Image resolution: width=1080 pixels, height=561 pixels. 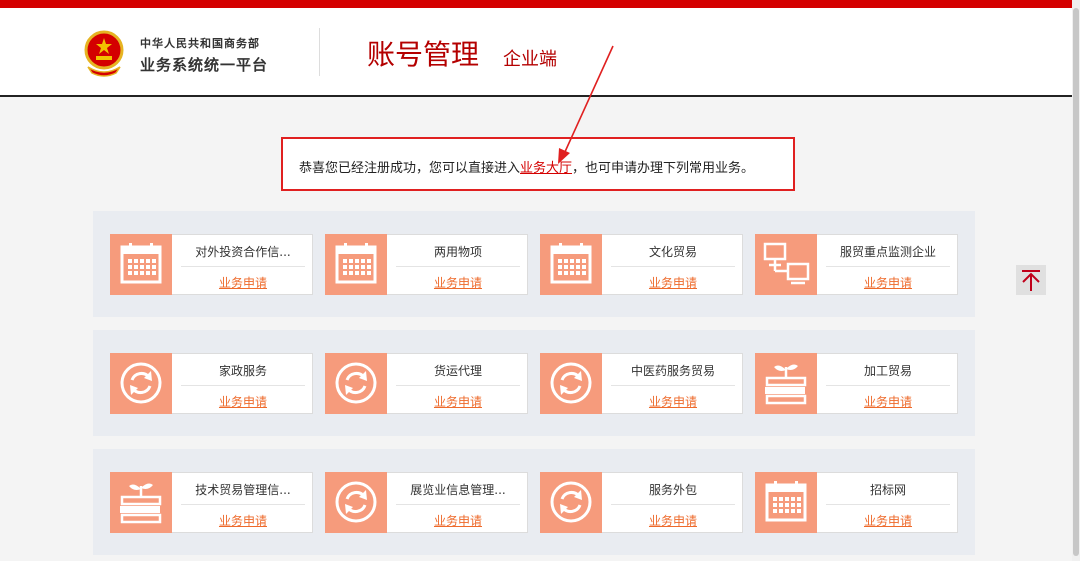 I want to click on network-icon, so click(x=786, y=264).